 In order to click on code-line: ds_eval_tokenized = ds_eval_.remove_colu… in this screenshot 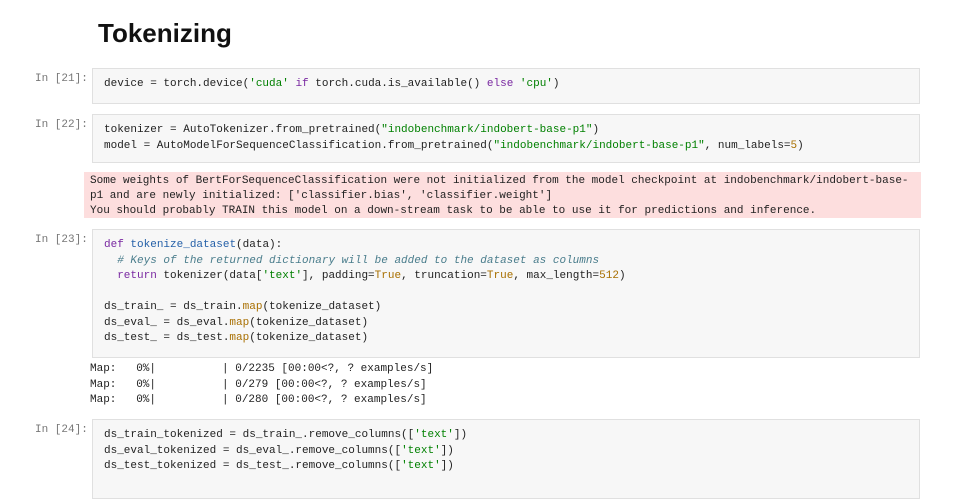, I will do `click(506, 452)`.